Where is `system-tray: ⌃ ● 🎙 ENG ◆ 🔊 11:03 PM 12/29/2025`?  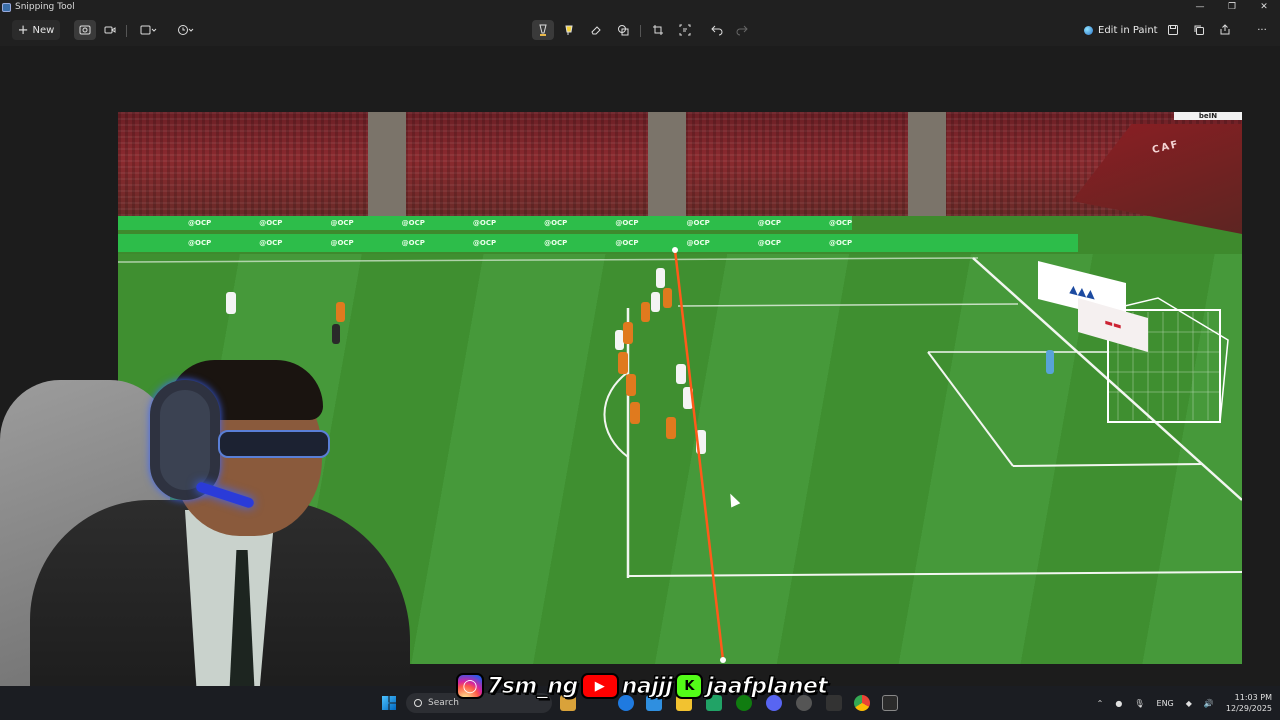 system-tray: ⌃ ● 🎙 ENG ◆ 🔊 11:03 PM 12/29/2025 is located at coordinates (1184, 703).